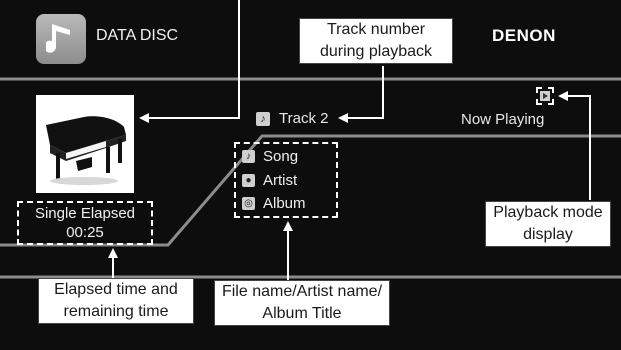  What do you see at coordinates (302, 313) in the screenshot?
I see `callout-line-2: Album Title` at bounding box center [302, 313].